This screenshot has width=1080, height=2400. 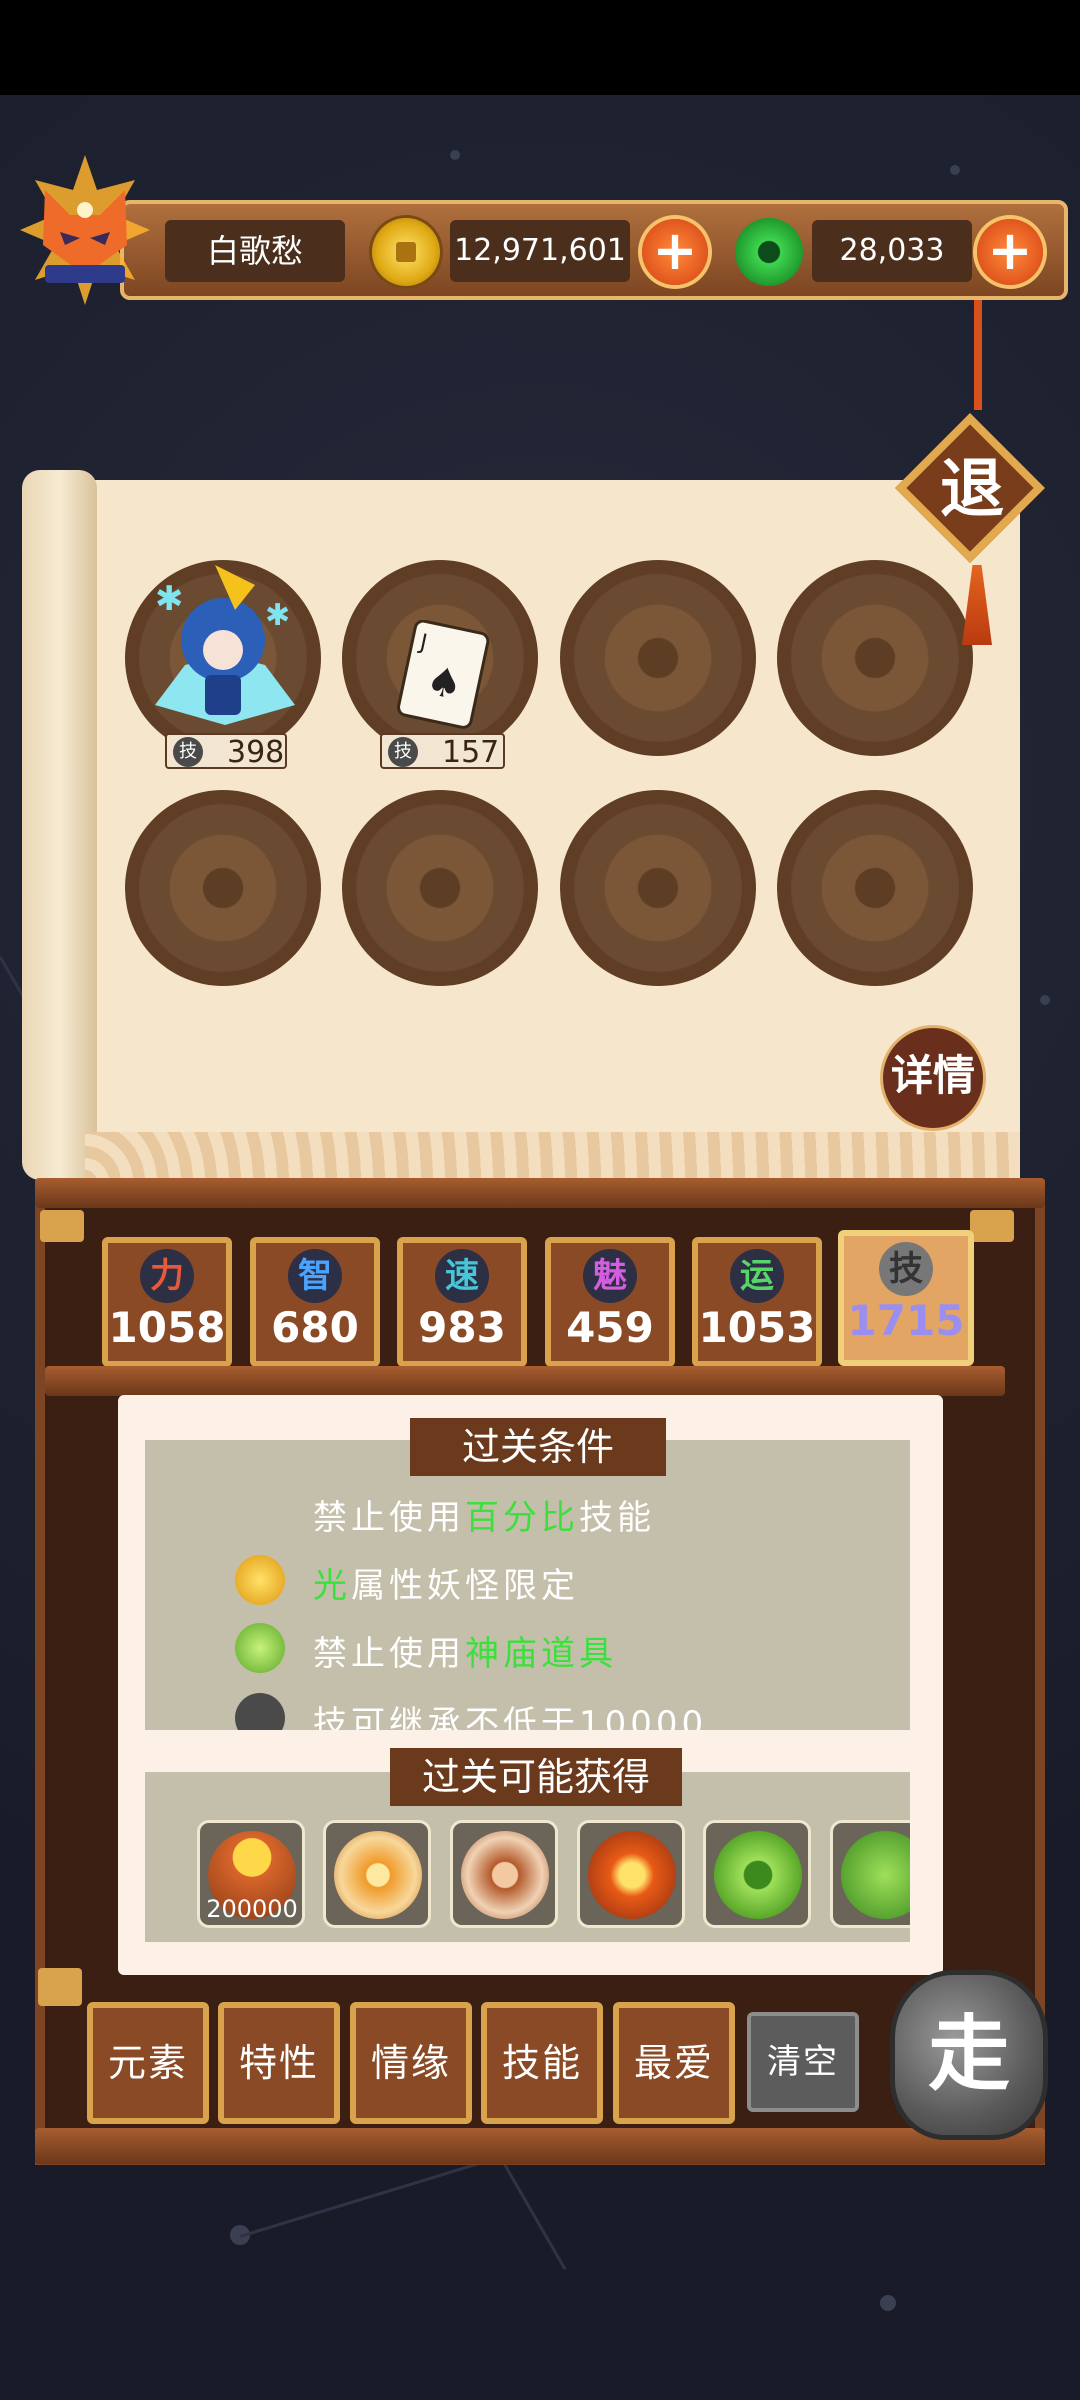 I want to click on ice-monster-icon: ✱ ✱, so click(x=225, y=645).